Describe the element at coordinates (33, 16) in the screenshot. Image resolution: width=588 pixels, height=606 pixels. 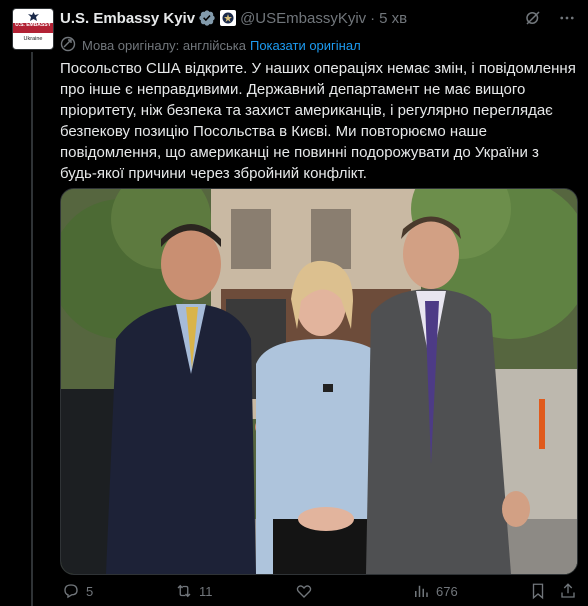
I see `eagle-seal-icon` at that location.